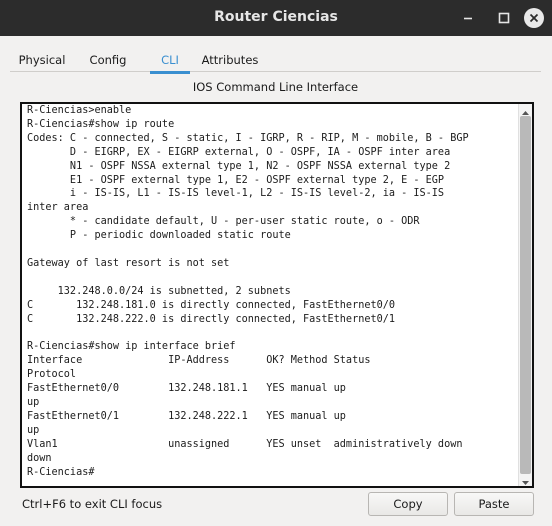  I want to click on title-bar: Router Ciencias, so click(276, 18).